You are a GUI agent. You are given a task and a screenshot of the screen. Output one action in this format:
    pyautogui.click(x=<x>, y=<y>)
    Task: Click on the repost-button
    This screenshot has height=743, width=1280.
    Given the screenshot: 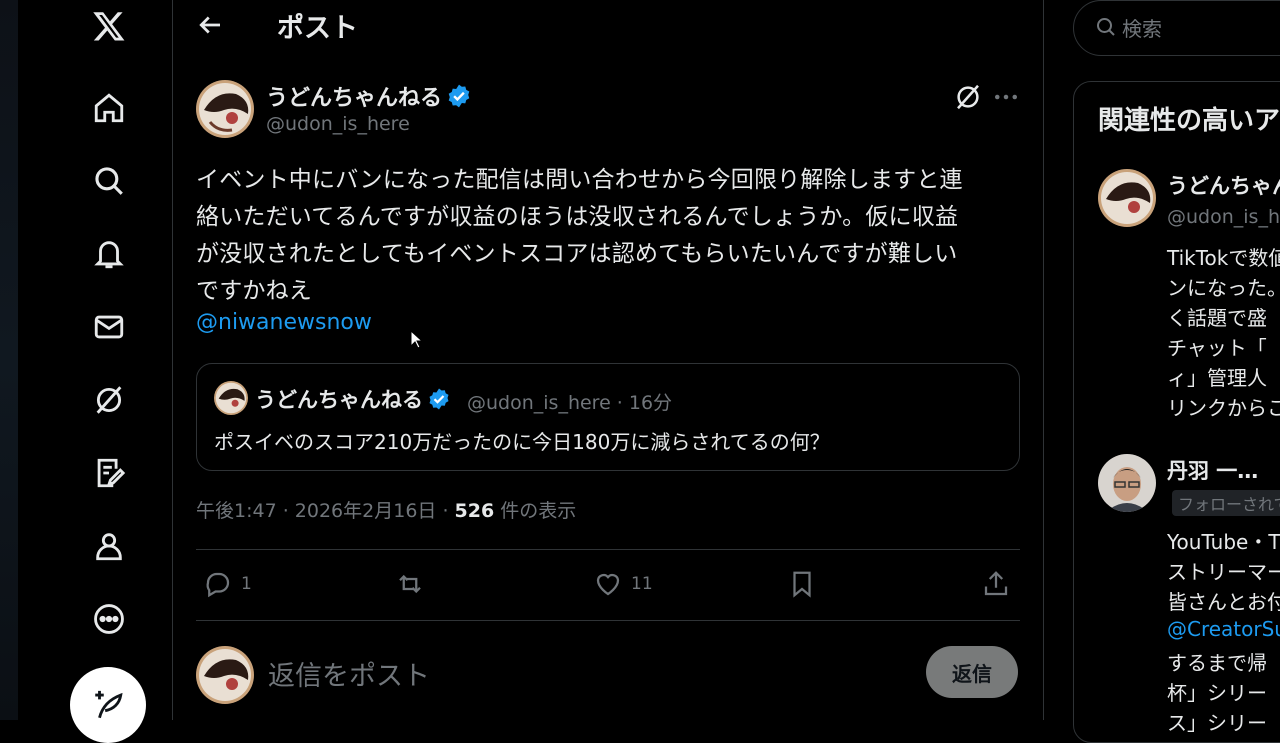 What is the action you would take?
    pyautogui.click(x=410, y=584)
    